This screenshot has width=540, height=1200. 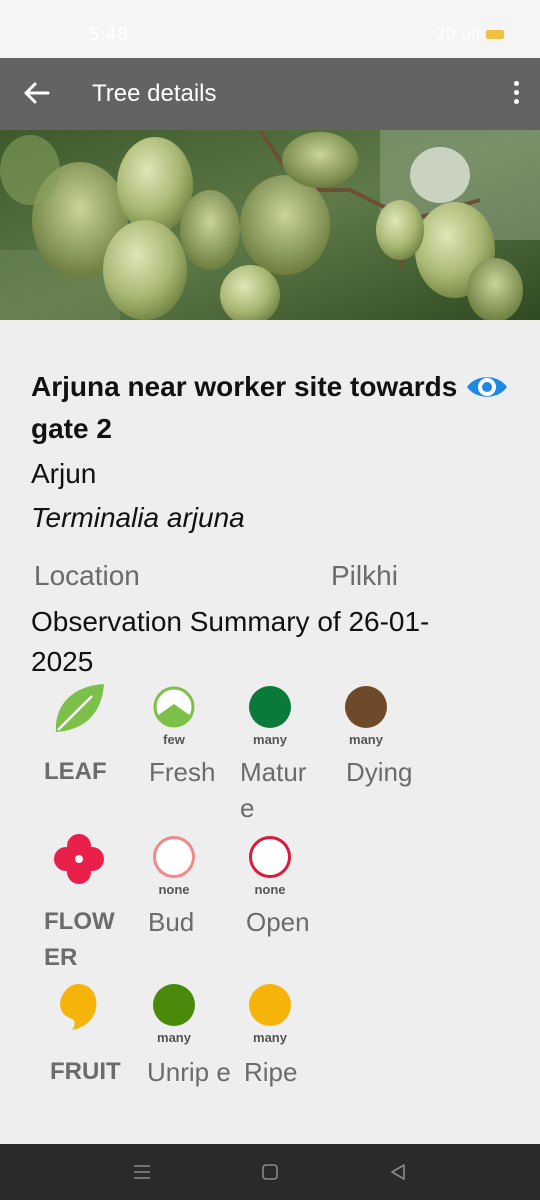 What do you see at coordinates (366, 707) in the screenshot?
I see `dying-leaf-icon` at bounding box center [366, 707].